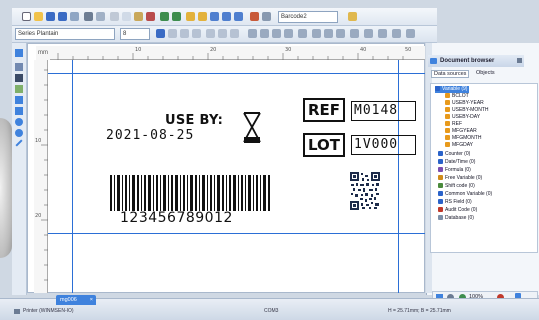 The width and height of the screenshot is (539, 320). I want to click on format-tool-6-icon, so click(316, 33).